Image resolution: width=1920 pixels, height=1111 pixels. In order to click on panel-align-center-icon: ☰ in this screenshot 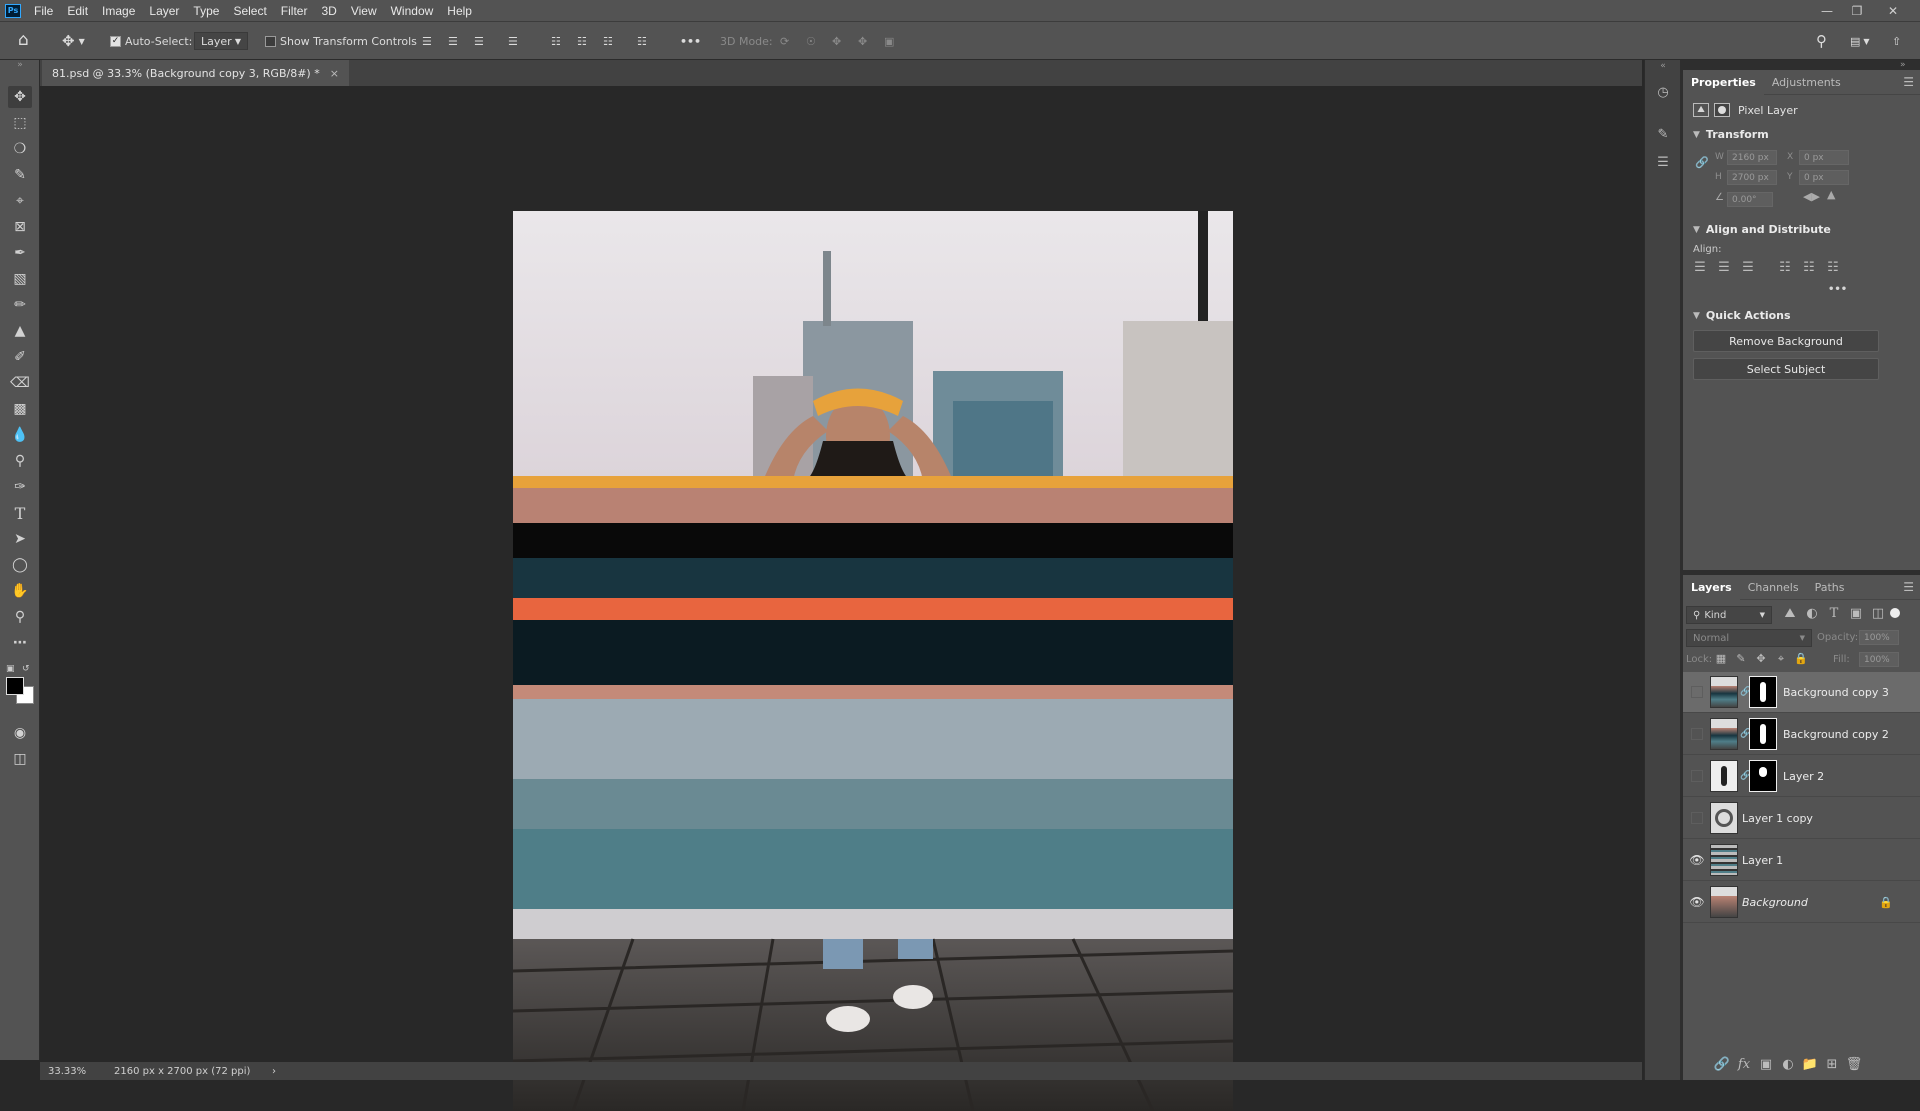, I will do `click(1724, 267)`.